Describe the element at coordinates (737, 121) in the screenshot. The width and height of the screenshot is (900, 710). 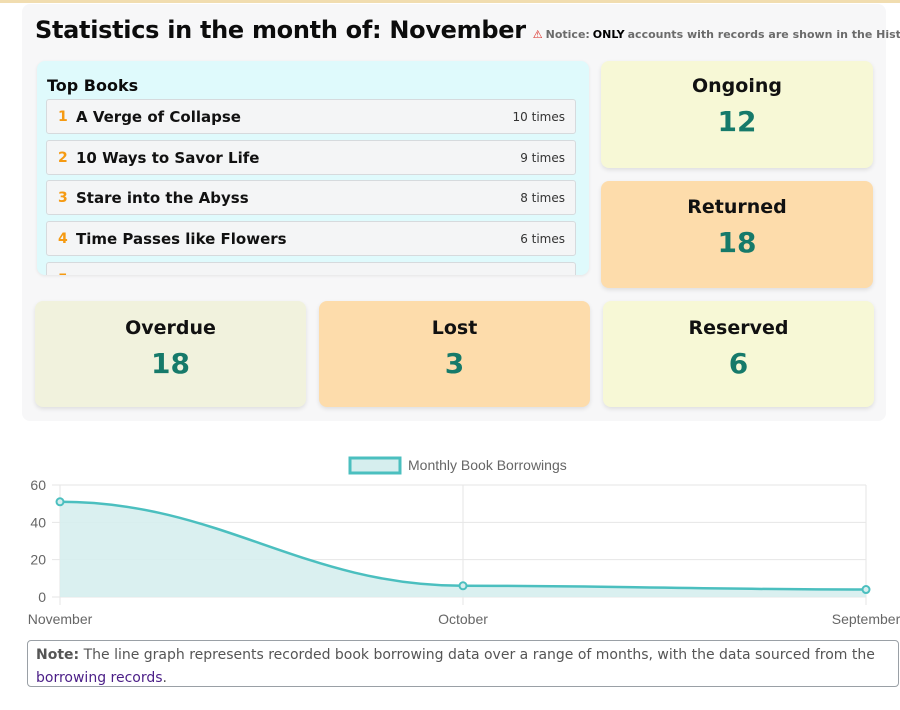
I see `ongoing-value: 12` at that location.